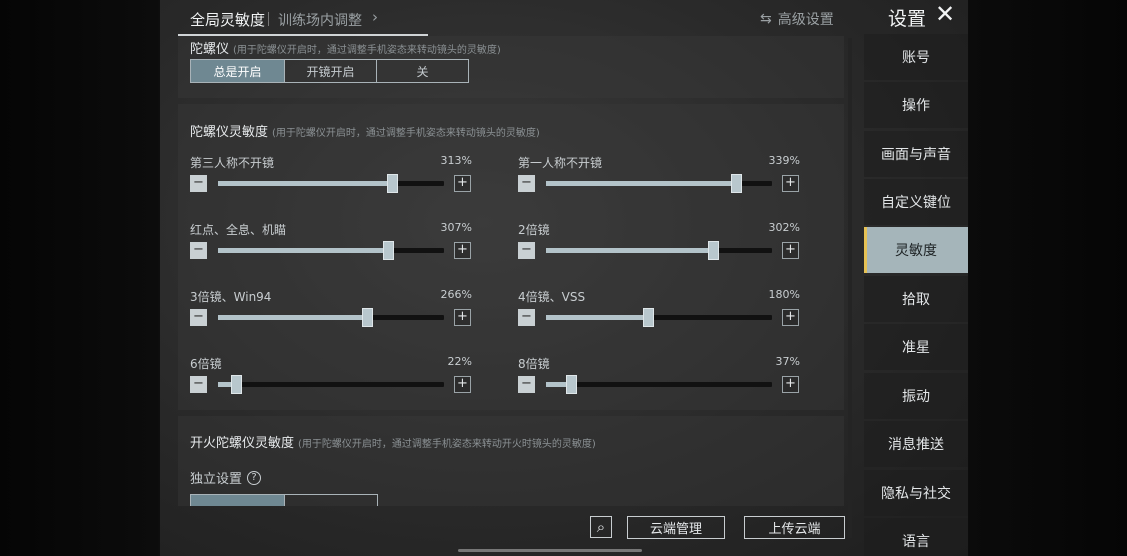  Describe the element at coordinates (456, 294) in the screenshot. I see `sensitivity-value: 266%` at that location.